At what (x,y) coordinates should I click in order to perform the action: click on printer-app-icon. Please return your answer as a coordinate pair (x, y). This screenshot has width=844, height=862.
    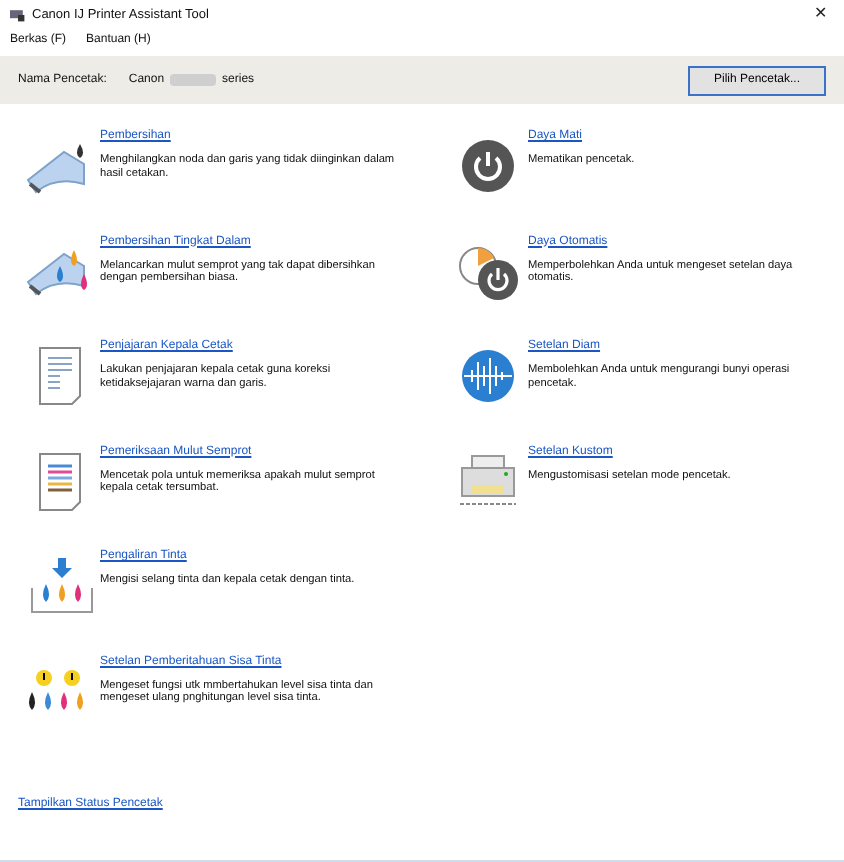
    Looking at the image, I should click on (18, 14).